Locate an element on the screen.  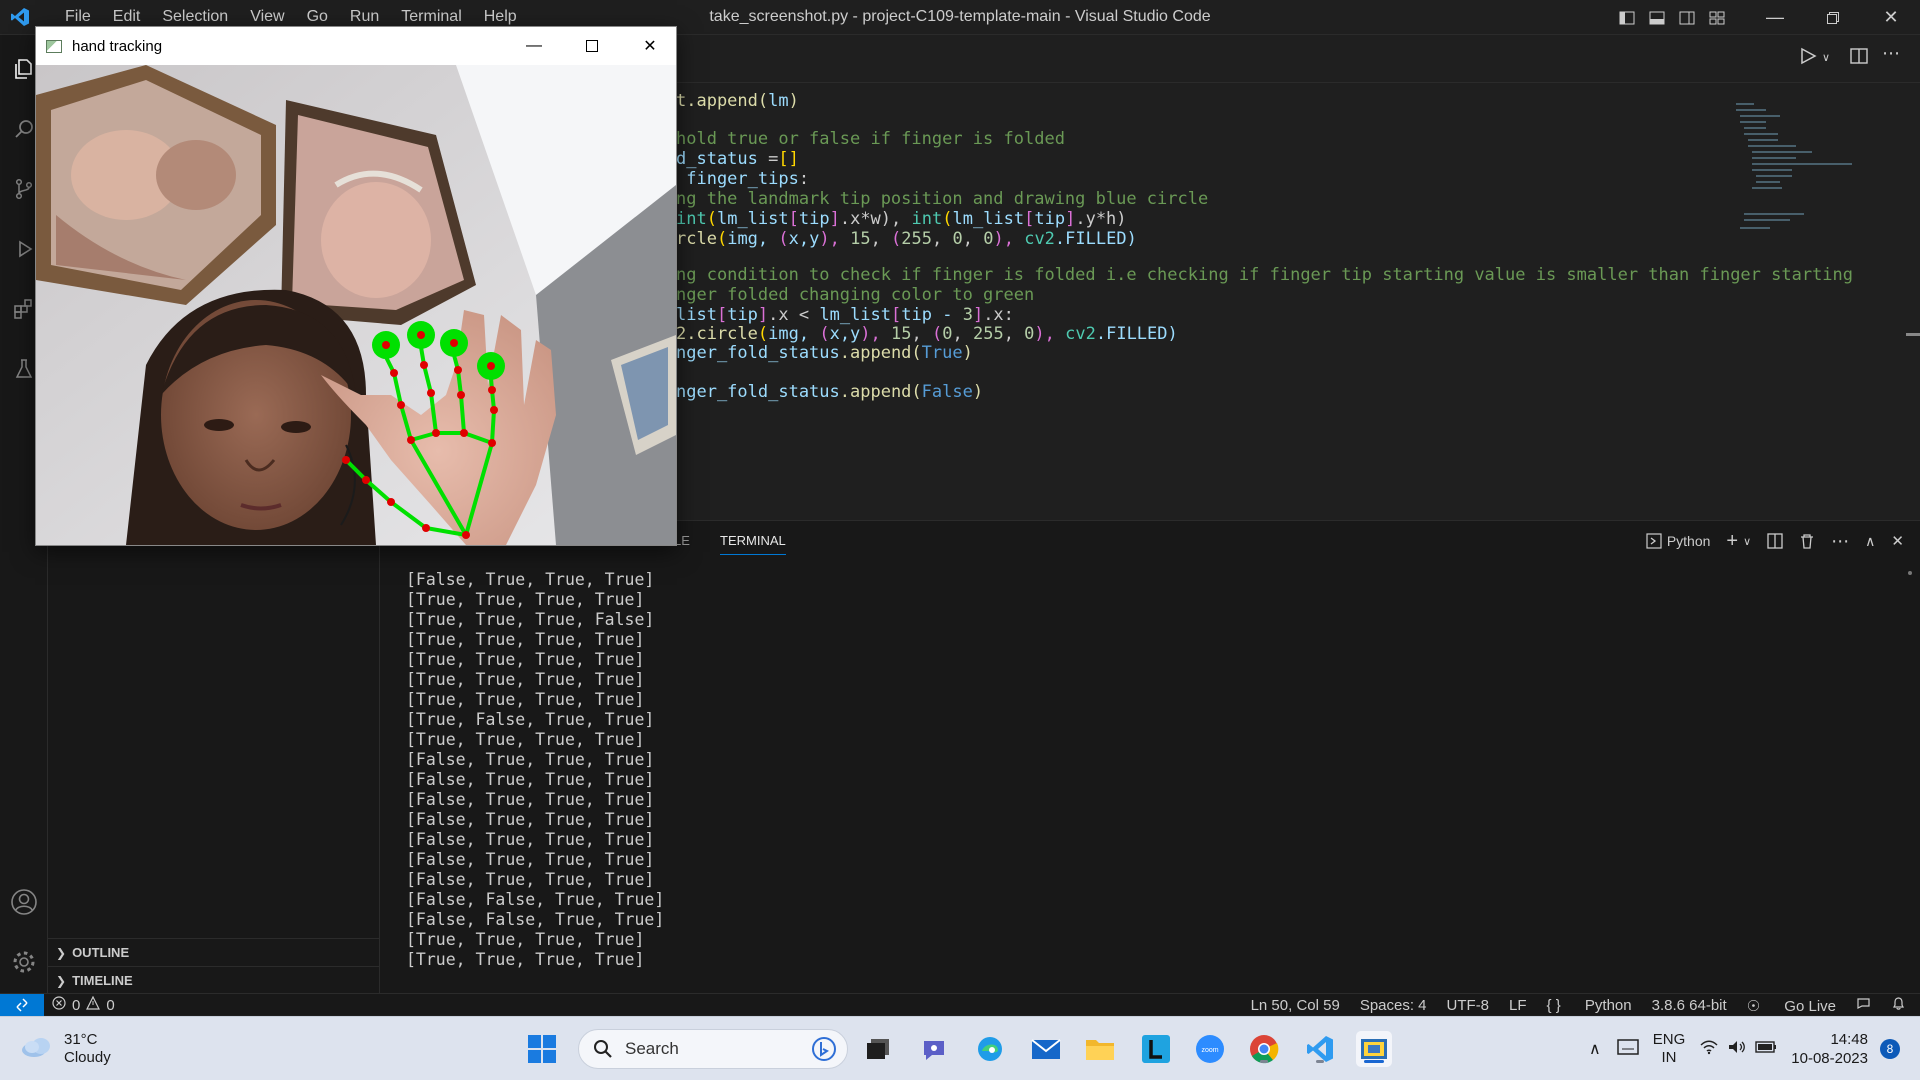
terminal-shell-selector: Python is located at coordinates (1678, 541).